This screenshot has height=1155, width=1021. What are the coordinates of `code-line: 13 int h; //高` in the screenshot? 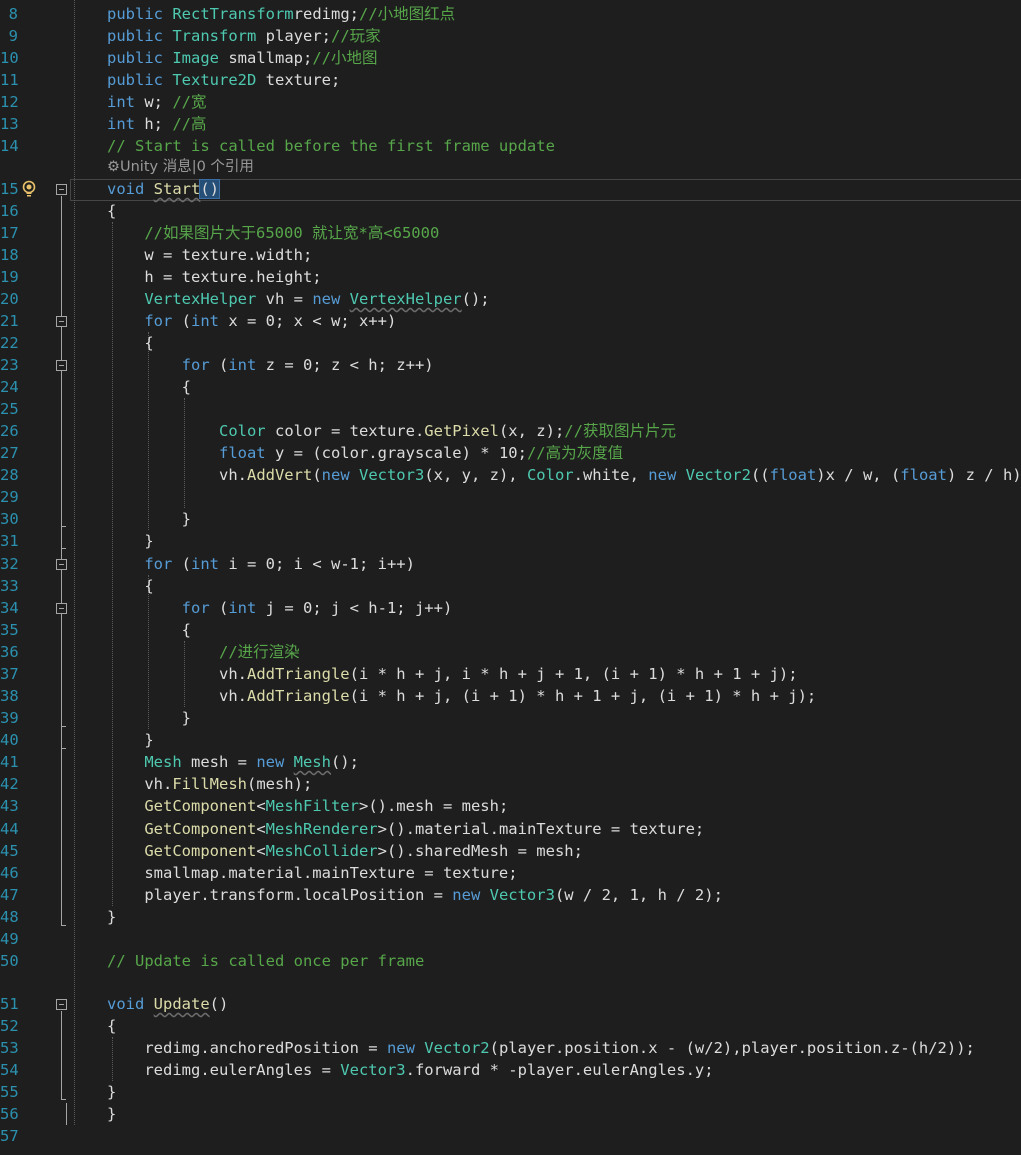 It's located at (510, 124).